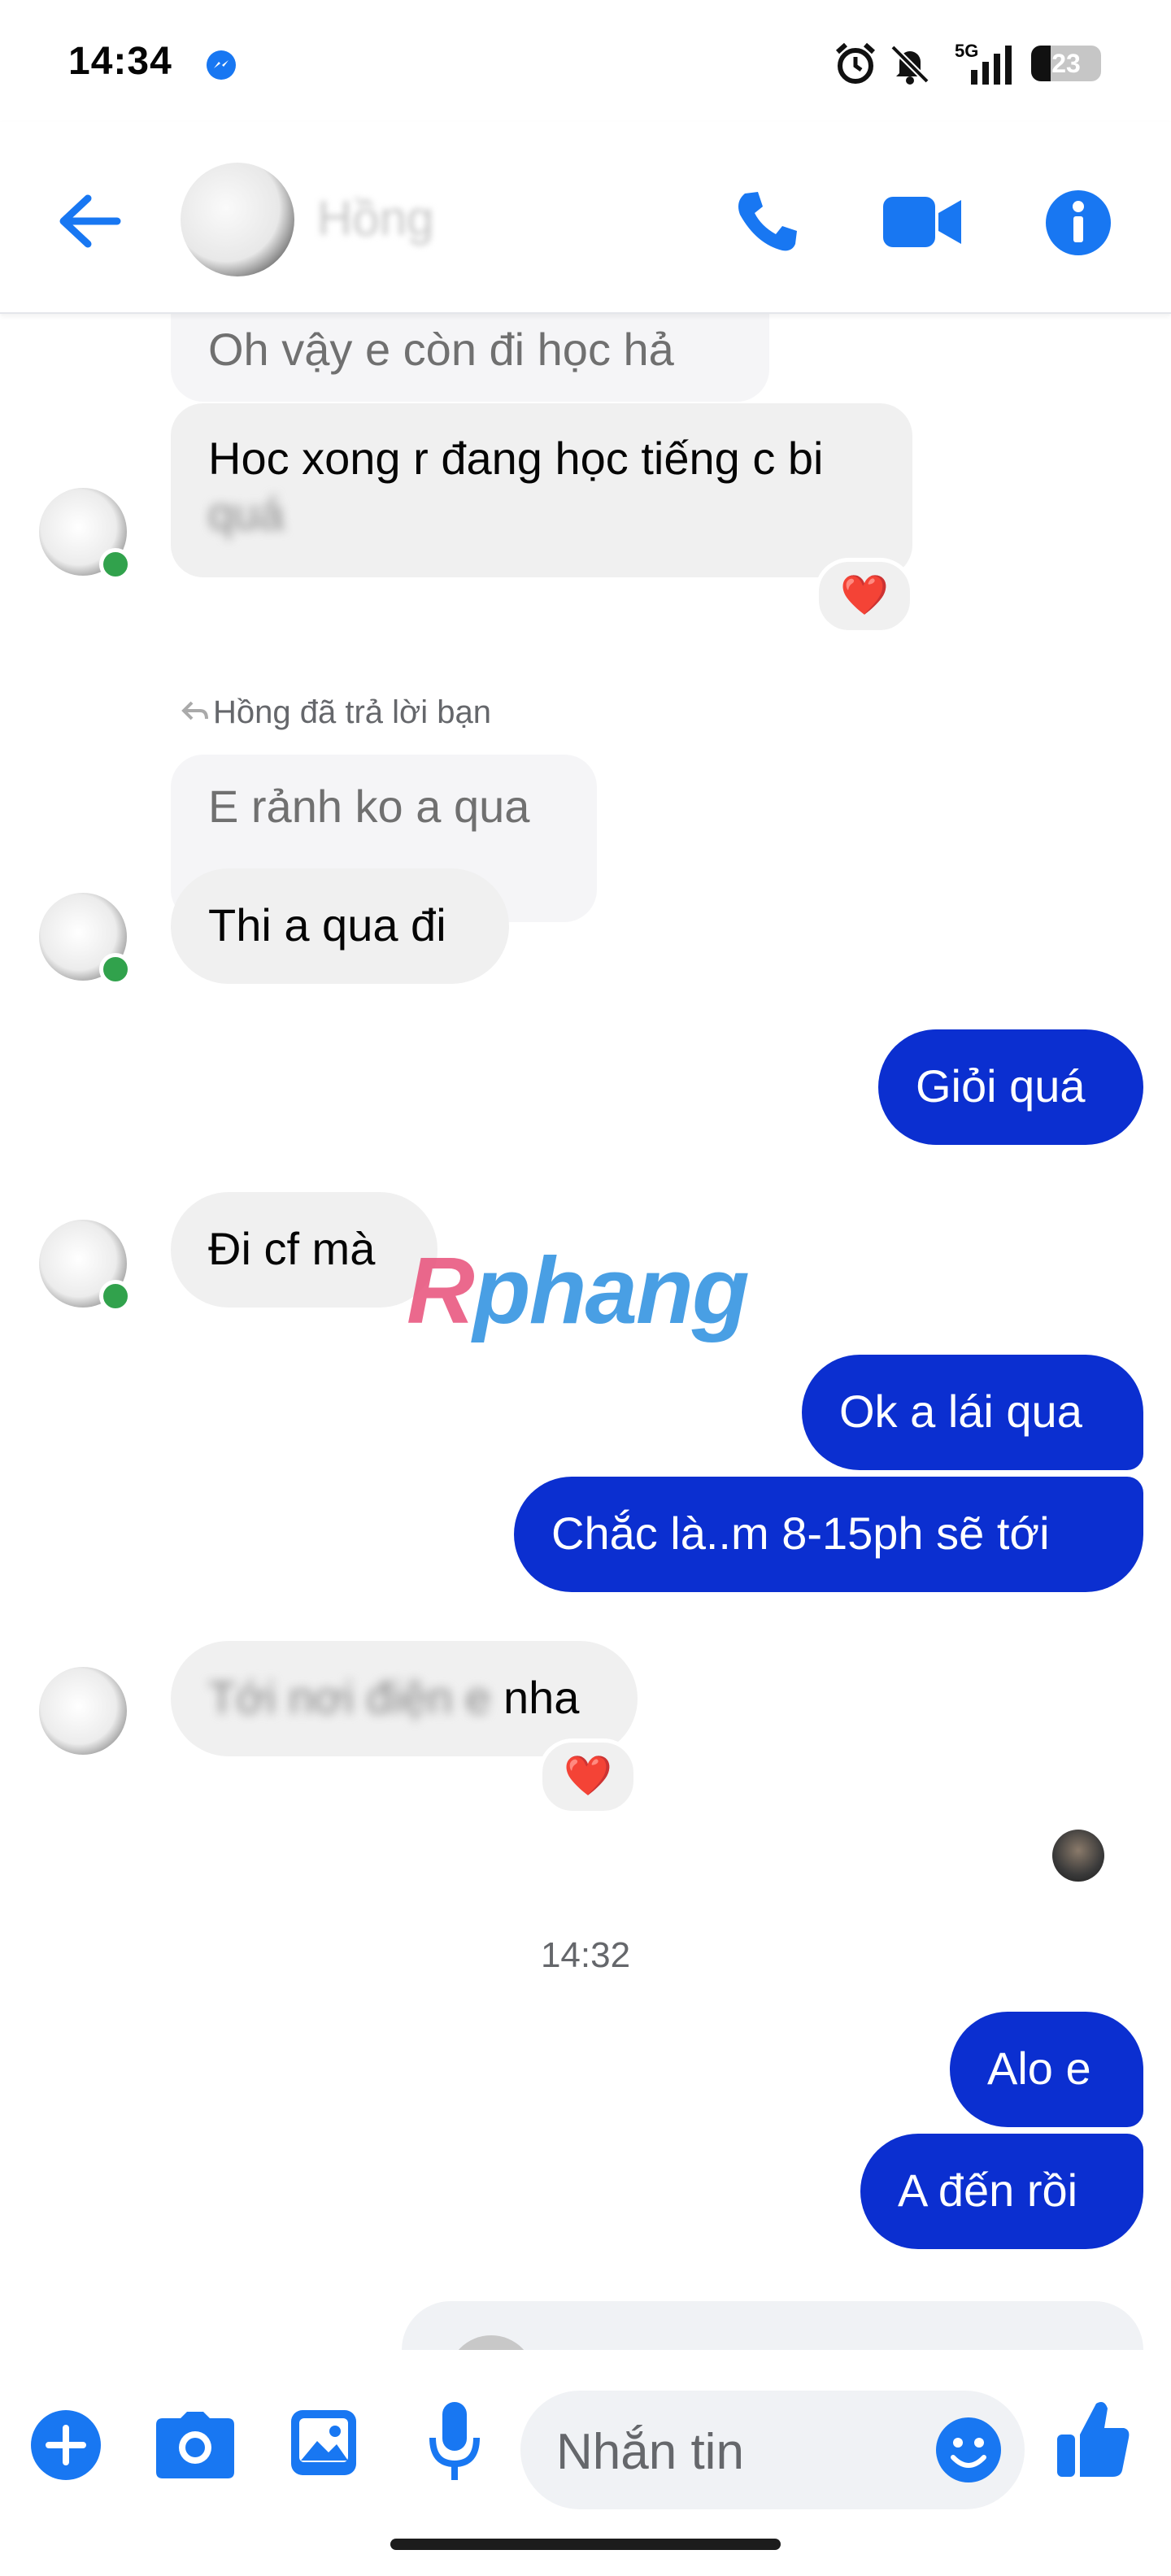 The image size is (1171, 2576). Describe the element at coordinates (585, 1955) in the screenshot. I see `timestamp: 14:32` at that location.